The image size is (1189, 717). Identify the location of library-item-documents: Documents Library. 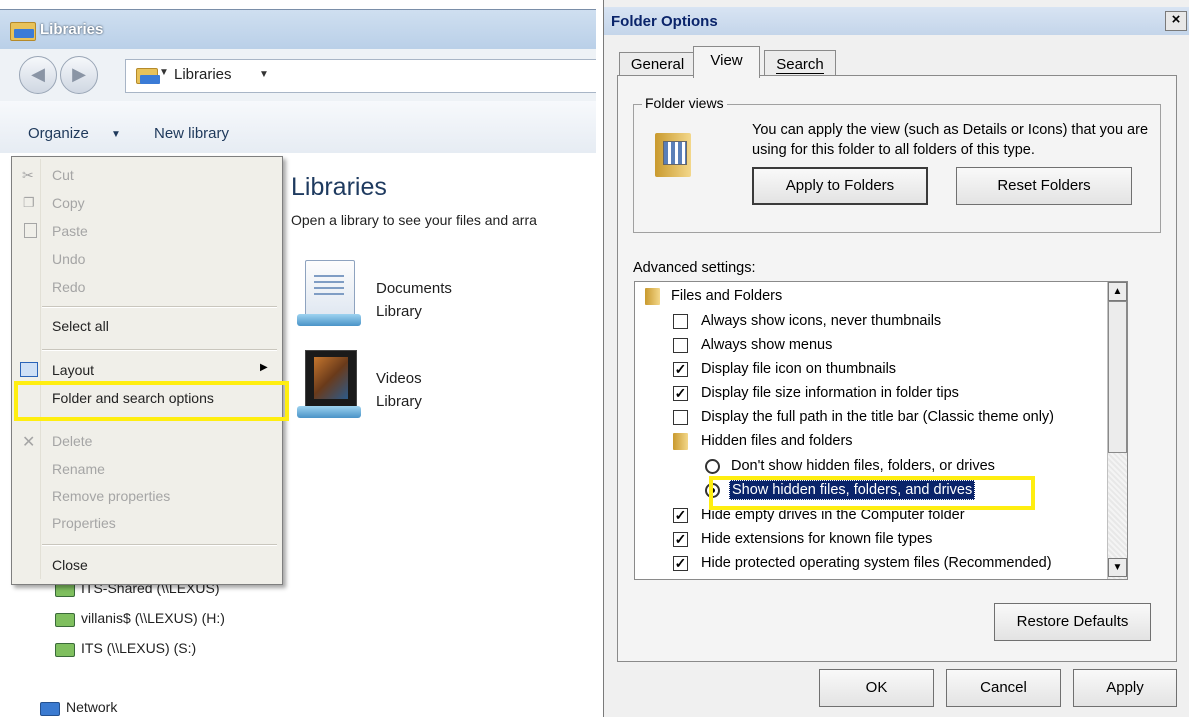
(443, 298).